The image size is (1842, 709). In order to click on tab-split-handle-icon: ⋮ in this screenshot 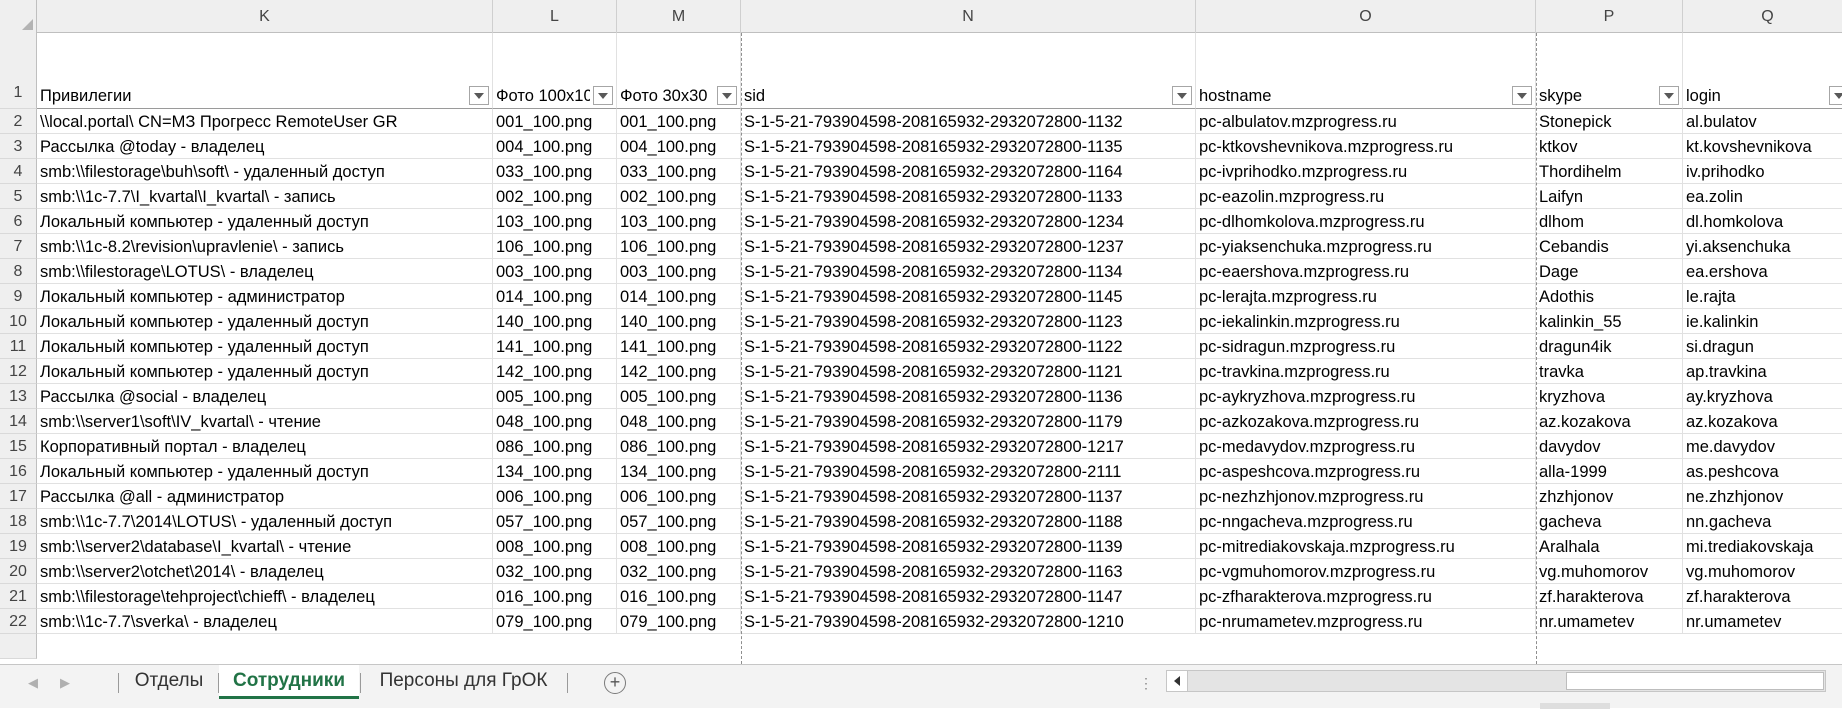, I will do `click(1146, 683)`.